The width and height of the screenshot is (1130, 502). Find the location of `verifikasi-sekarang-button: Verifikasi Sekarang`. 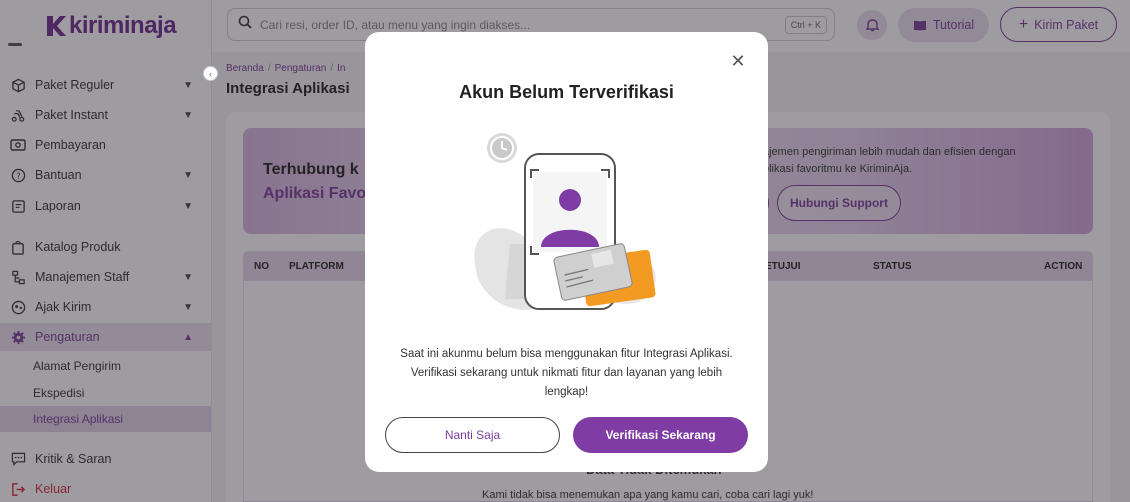

verifikasi-sekarang-button: Verifikasi Sekarang is located at coordinates (660, 435).